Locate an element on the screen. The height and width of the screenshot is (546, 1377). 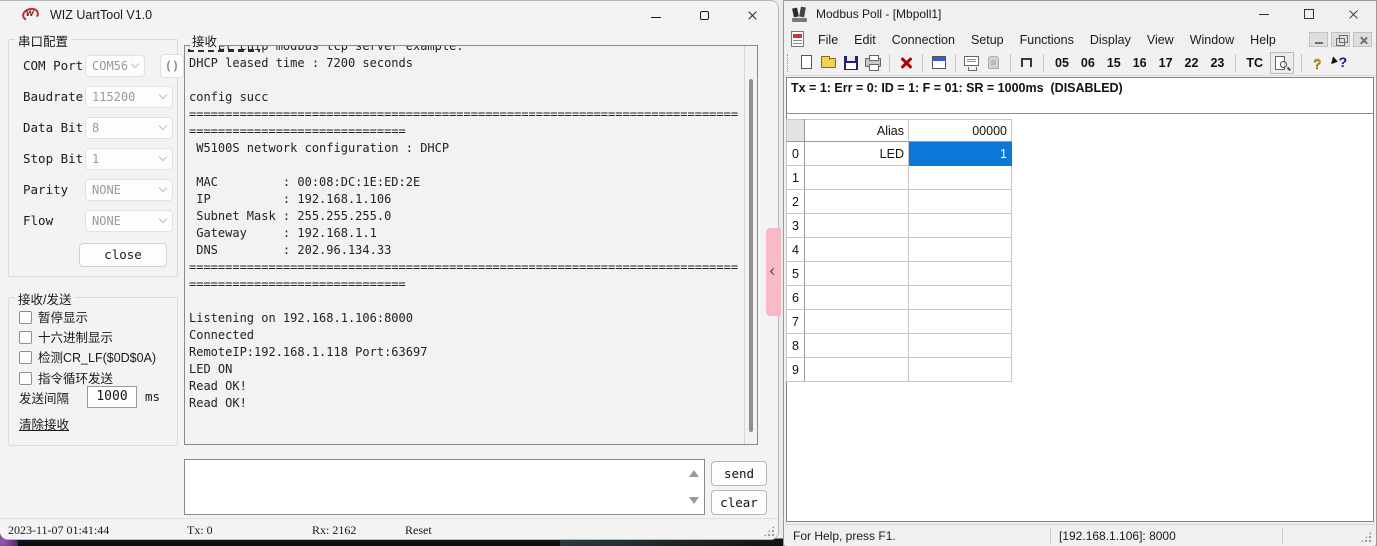
checkbox-pause-display: 暂停显示 is located at coordinates (53, 316).